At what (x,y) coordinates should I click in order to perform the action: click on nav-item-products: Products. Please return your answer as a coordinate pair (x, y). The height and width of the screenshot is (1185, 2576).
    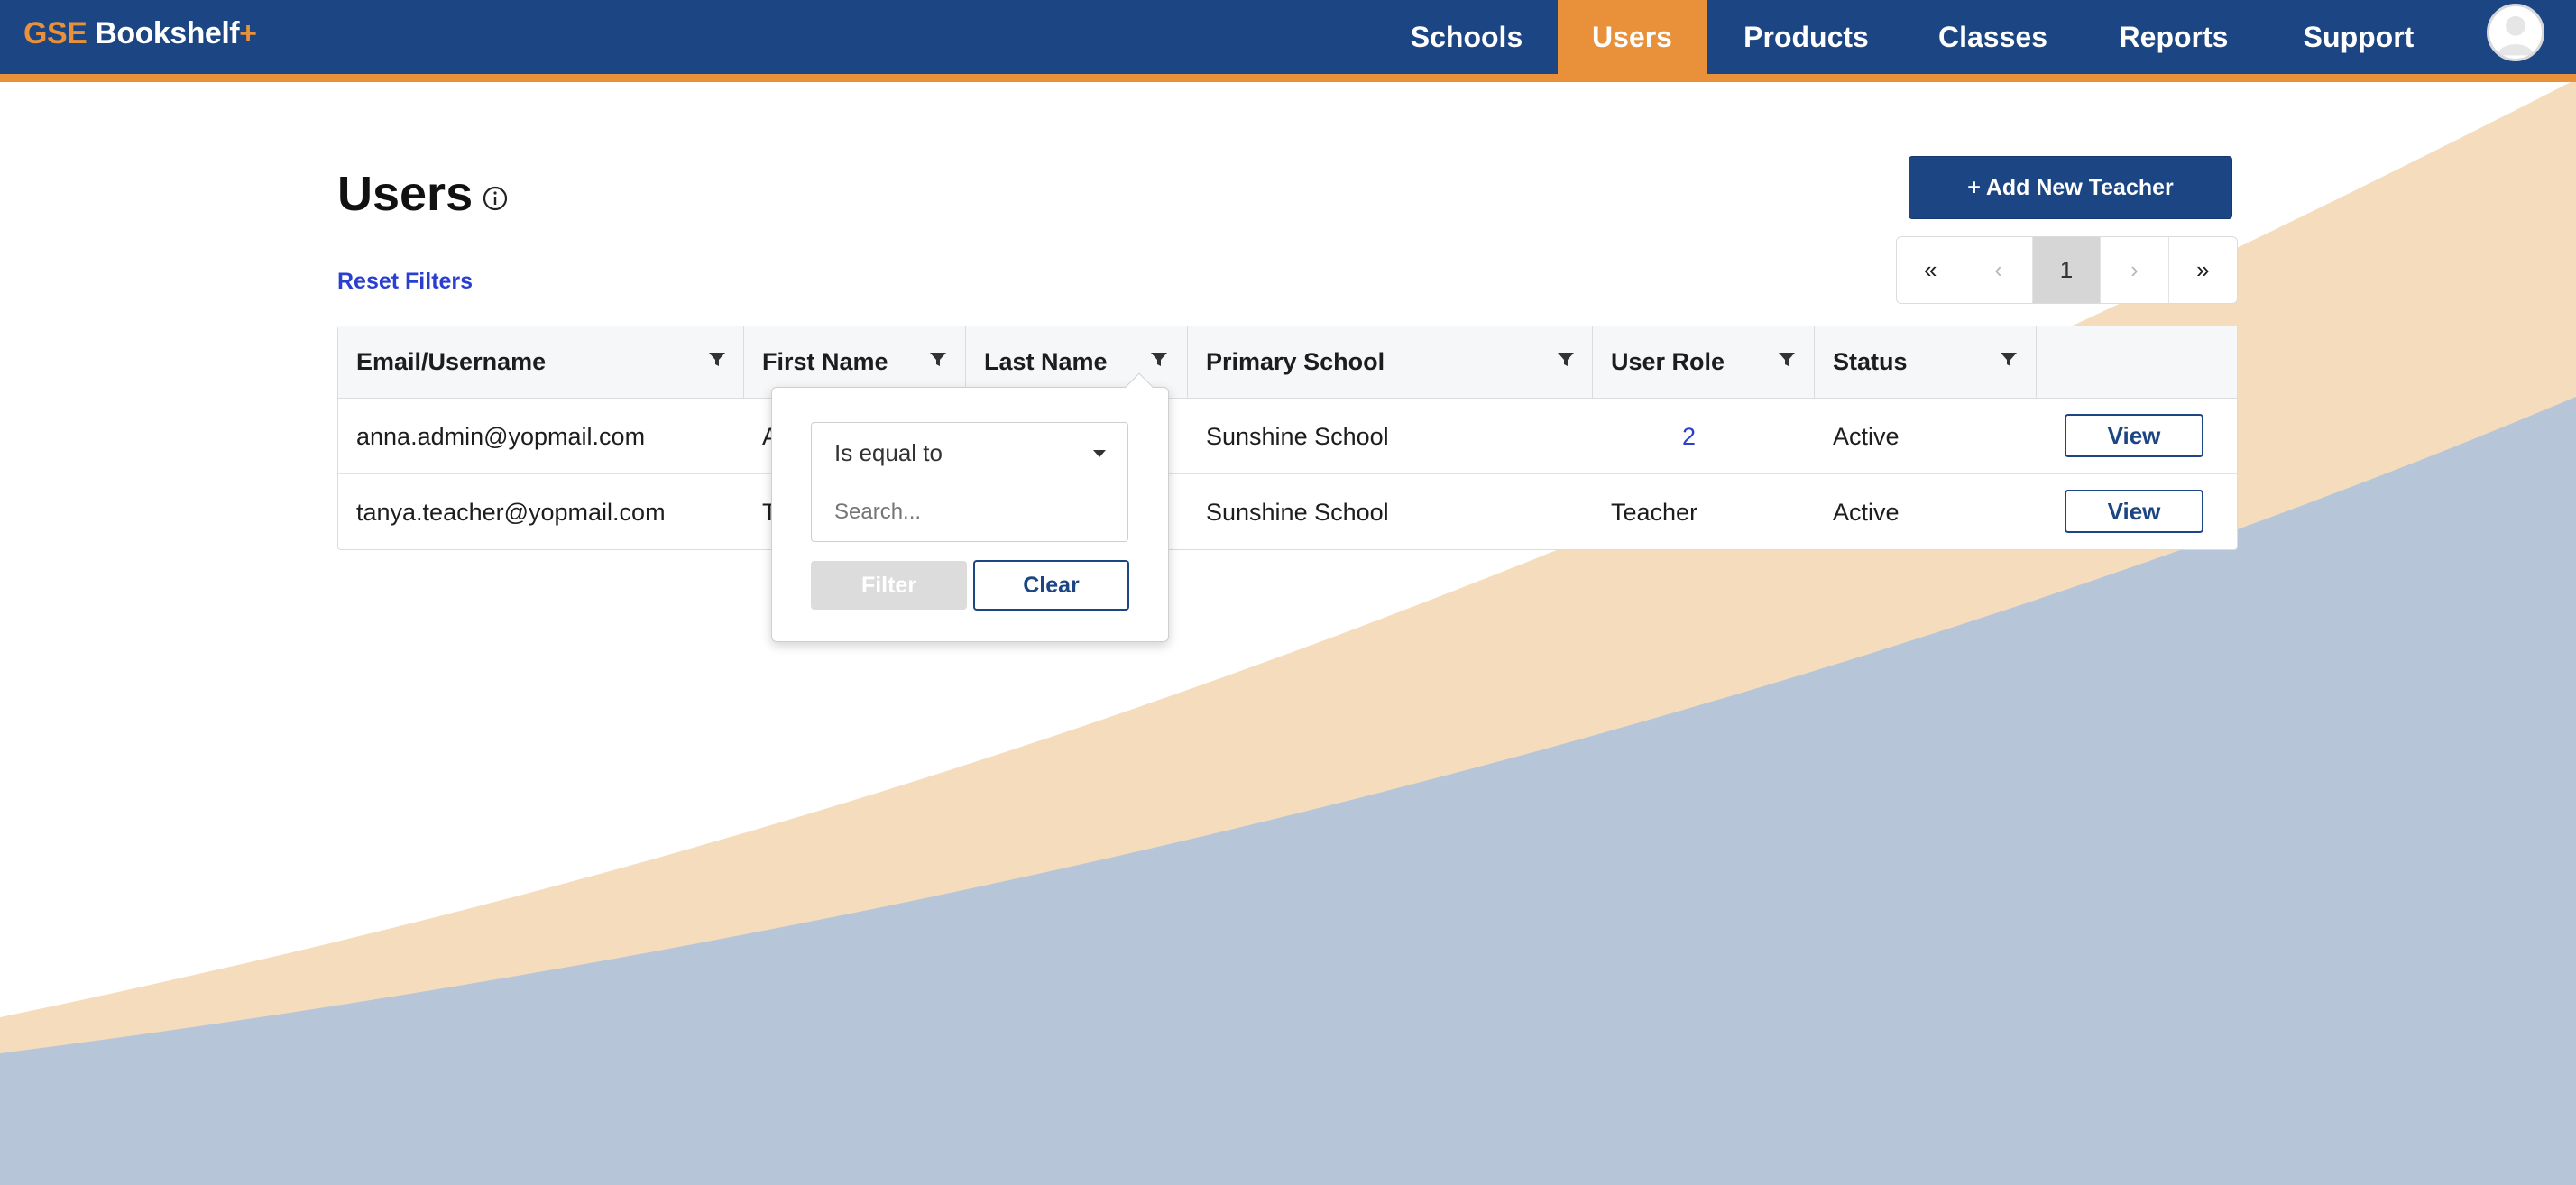
    Looking at the image, I should click on (1806, 37).